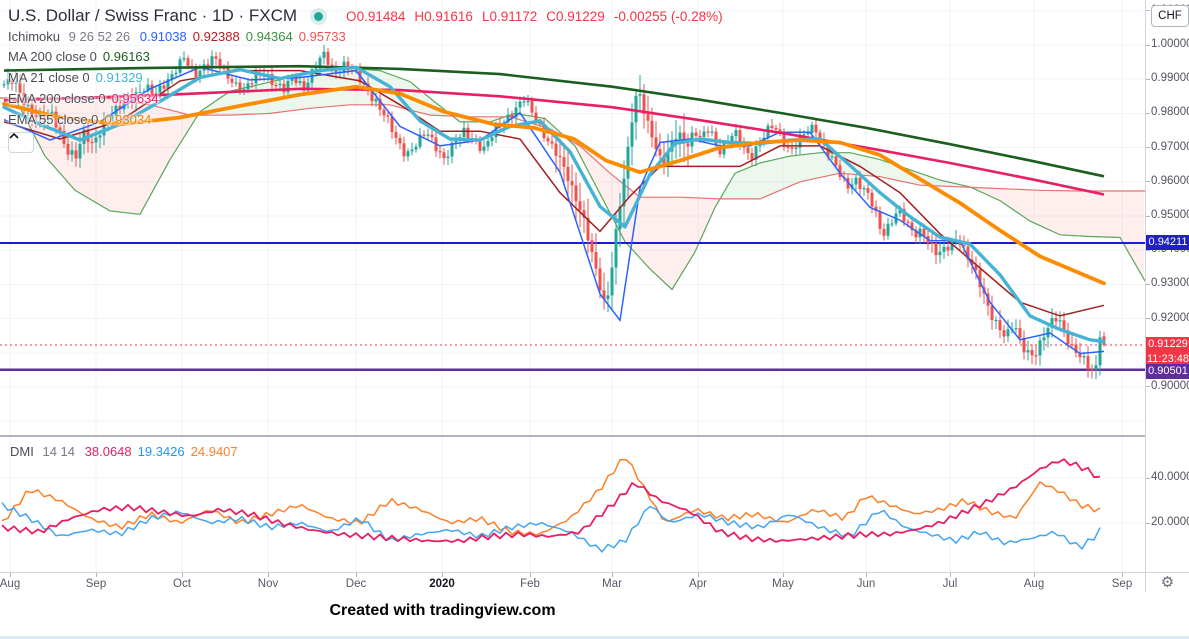 The width and height of the screenshot is (1189, 639). What do you see at coordinates (530, 584) in the screenshot?
I see `time-label: Feb` at bounding box center [530, 584].